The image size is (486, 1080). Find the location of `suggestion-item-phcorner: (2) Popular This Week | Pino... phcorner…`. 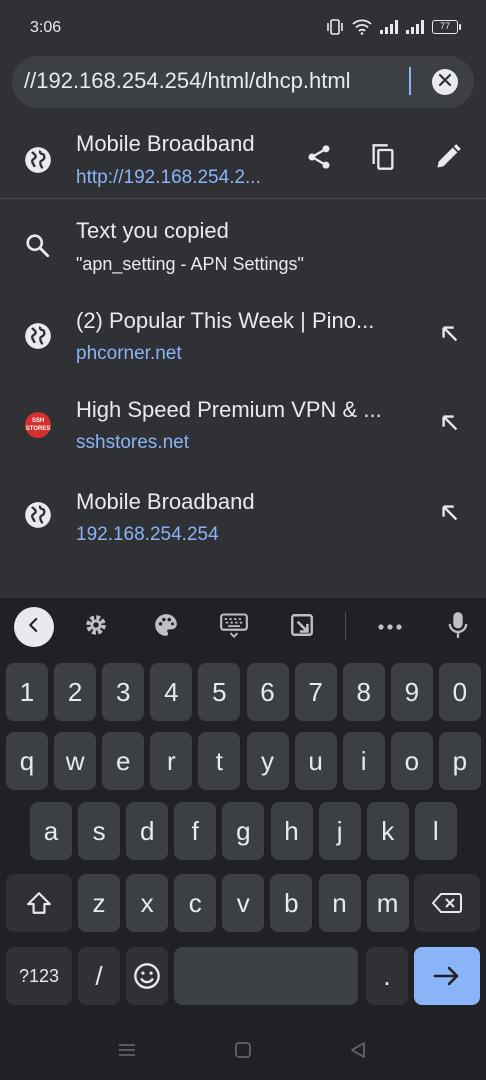

suggestion-item-phcorner: (2) Popular This Week | Pino... phcorner… is located at coordinates (243, 338).